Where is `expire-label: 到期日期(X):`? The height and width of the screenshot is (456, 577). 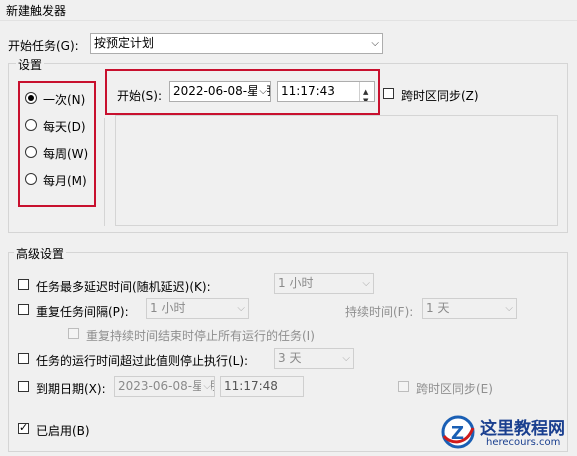
expire-label: 到期日期(X): is located at coordinates (71, 389).